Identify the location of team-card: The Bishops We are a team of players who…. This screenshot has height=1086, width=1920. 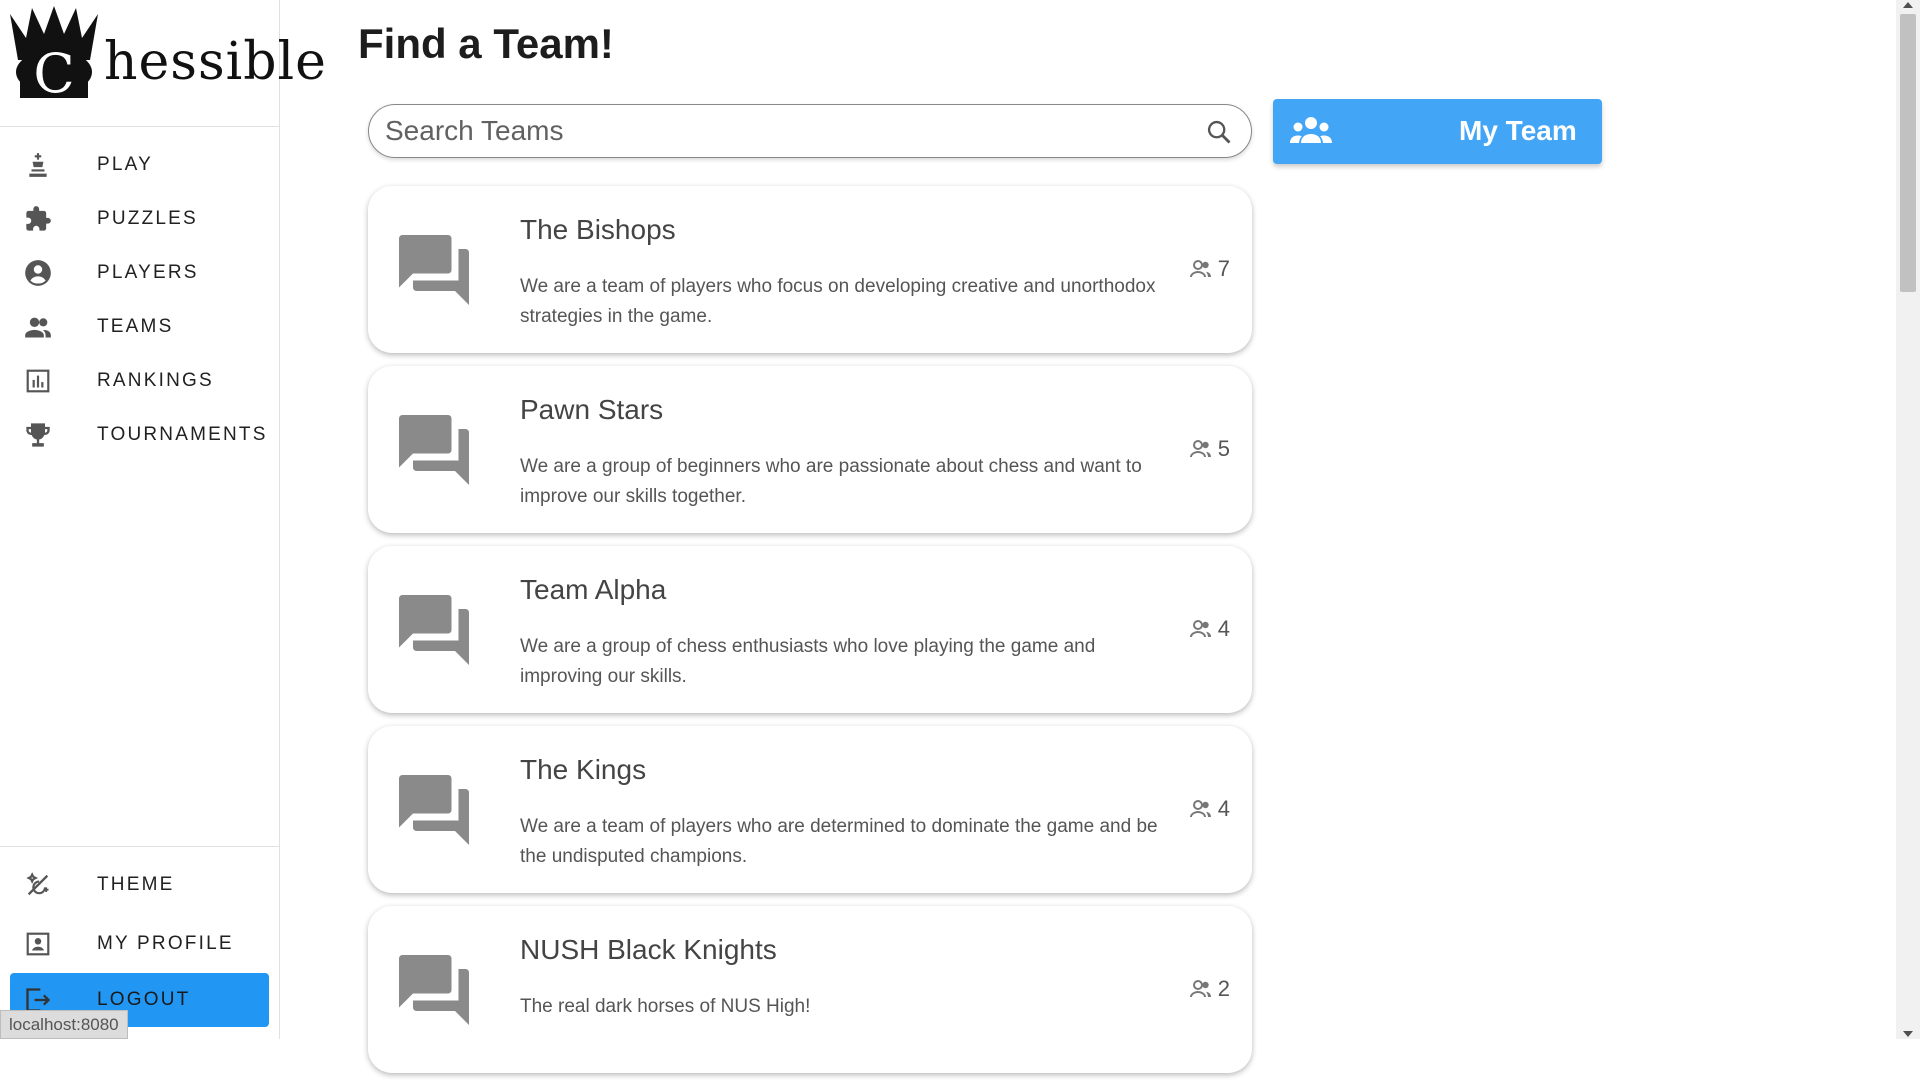
(810, 269).